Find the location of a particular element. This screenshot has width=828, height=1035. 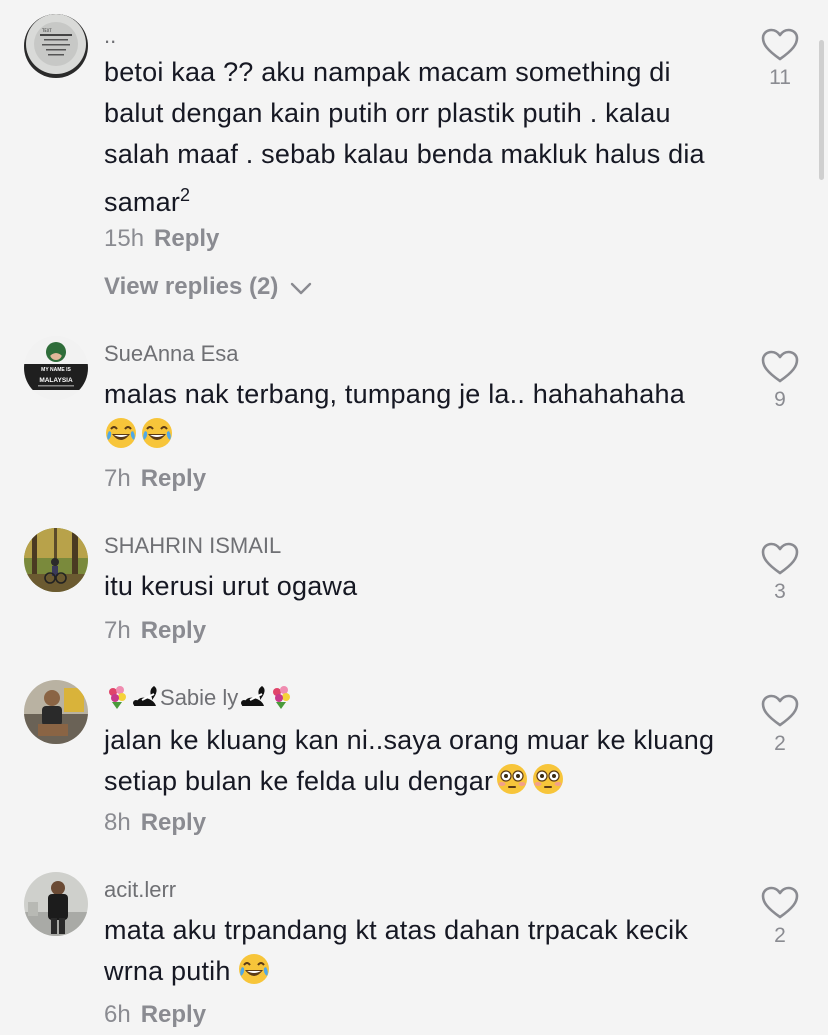

comment-username: .. is located at coordinates (110, 36).